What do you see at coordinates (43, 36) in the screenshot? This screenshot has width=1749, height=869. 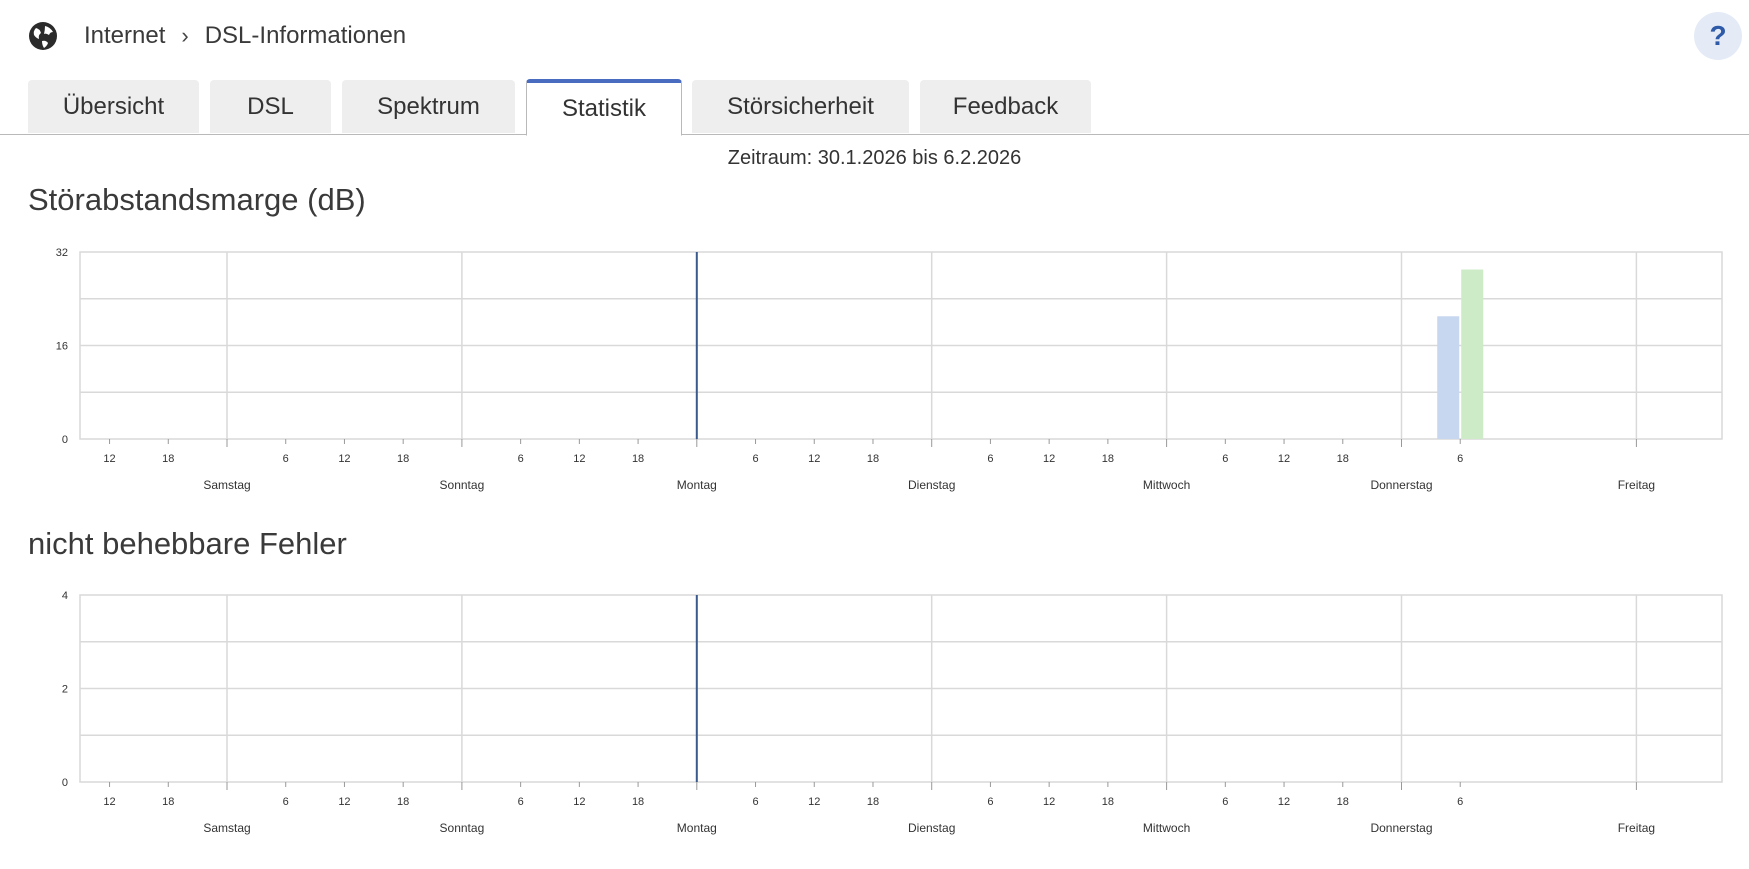 I see `globe-icon` at bounding box center [43, 36].